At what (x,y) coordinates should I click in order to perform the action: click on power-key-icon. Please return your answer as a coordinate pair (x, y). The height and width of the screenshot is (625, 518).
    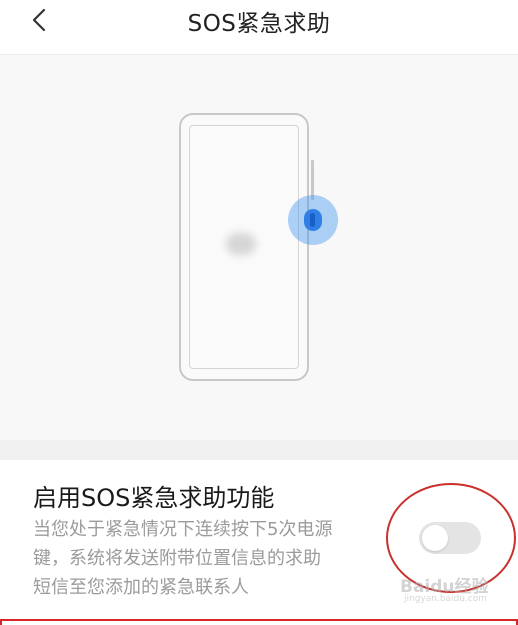
    Looking at the image, I should click on (312, 180).